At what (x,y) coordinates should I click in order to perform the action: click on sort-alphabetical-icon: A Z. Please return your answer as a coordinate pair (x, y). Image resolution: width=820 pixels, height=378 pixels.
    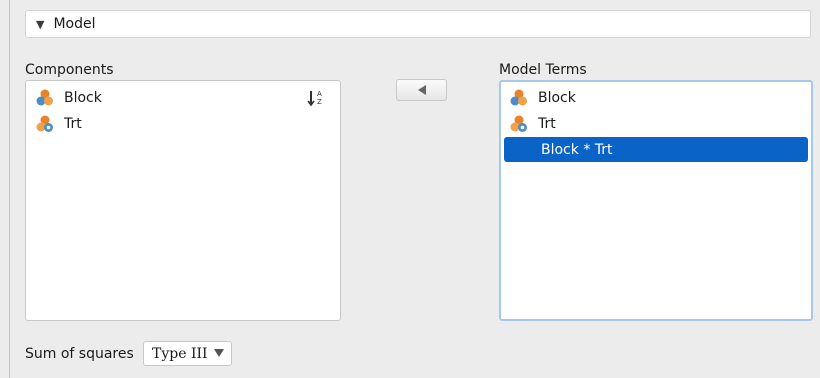
    Looking at the image, I should click on (316, 98).